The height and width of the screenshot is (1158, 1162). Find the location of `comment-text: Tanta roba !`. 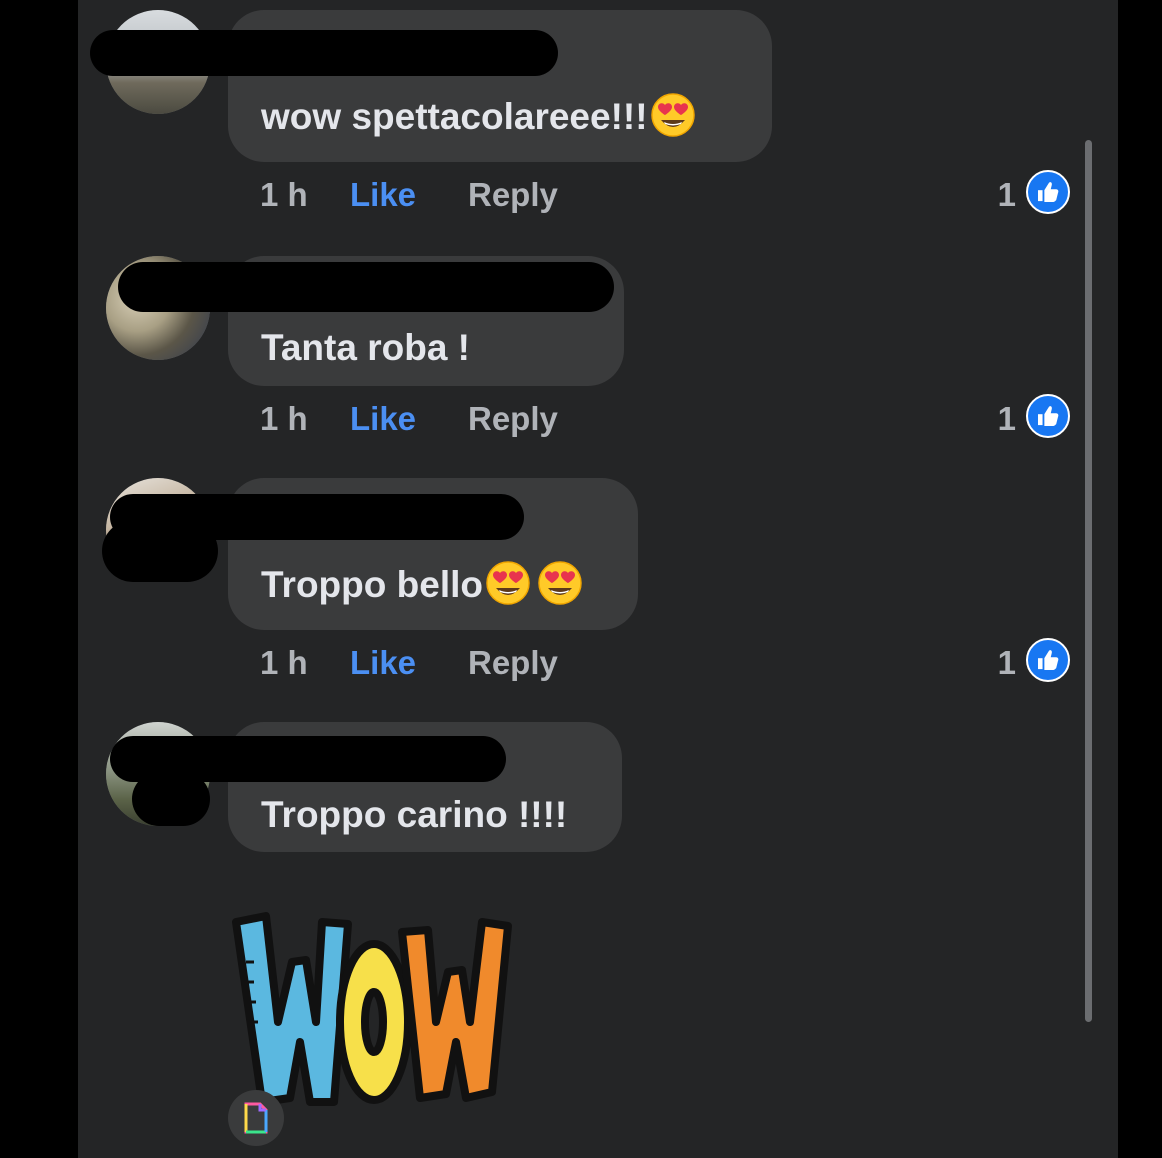

comment-text: Tanta roba ! is located at coordinates (365, 347).